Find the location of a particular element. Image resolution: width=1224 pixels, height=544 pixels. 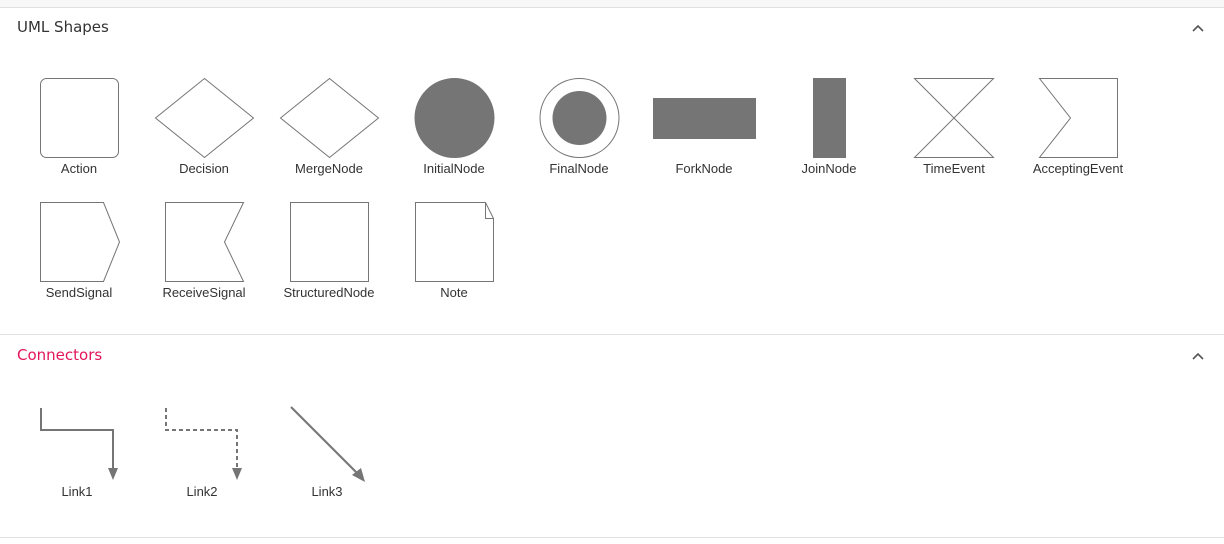

time-event-shape-icon is located at coordinates (954, 118).